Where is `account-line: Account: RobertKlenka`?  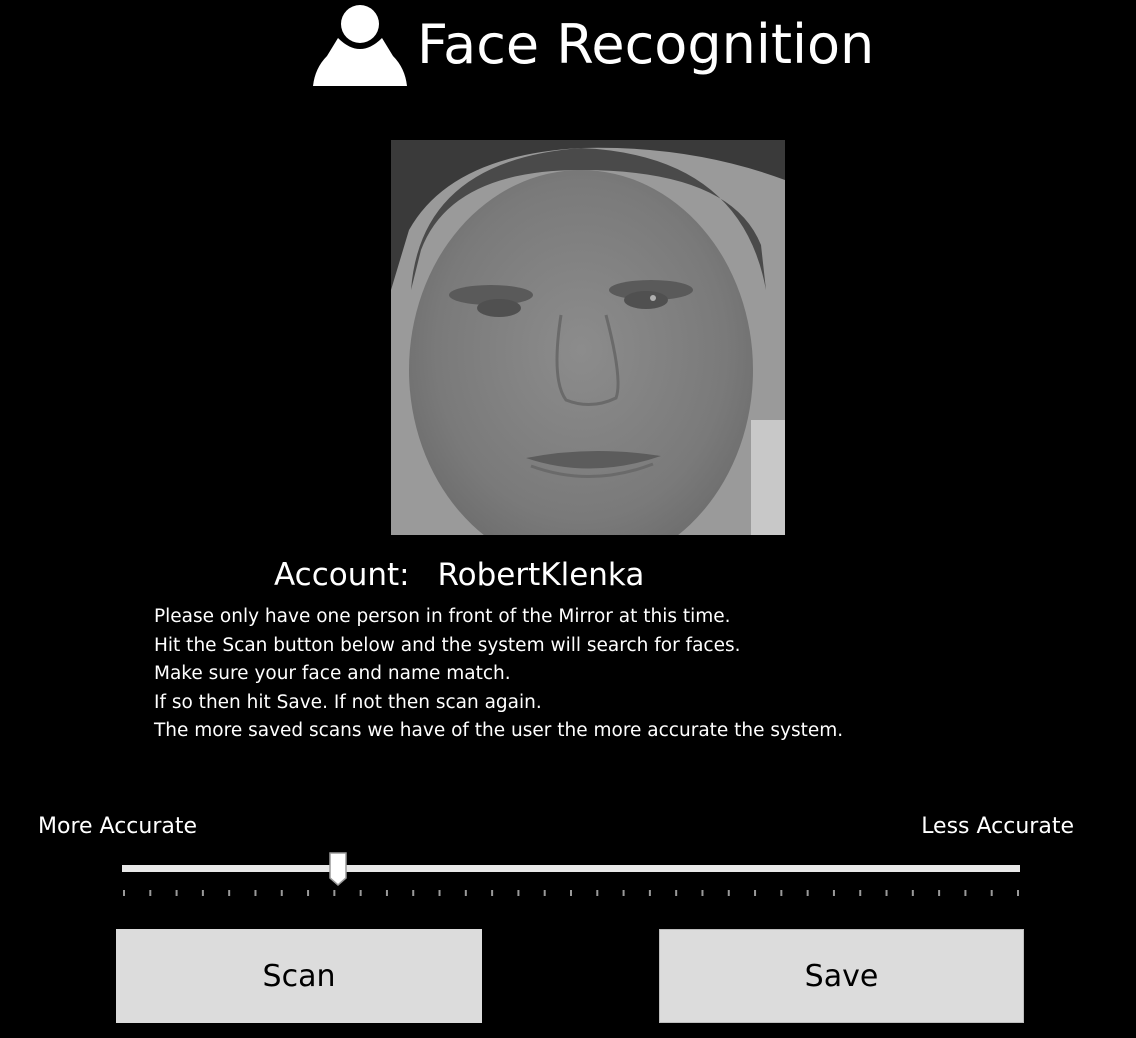 account-line: Account: RobertKlenka is located at coordinates (459, 575).